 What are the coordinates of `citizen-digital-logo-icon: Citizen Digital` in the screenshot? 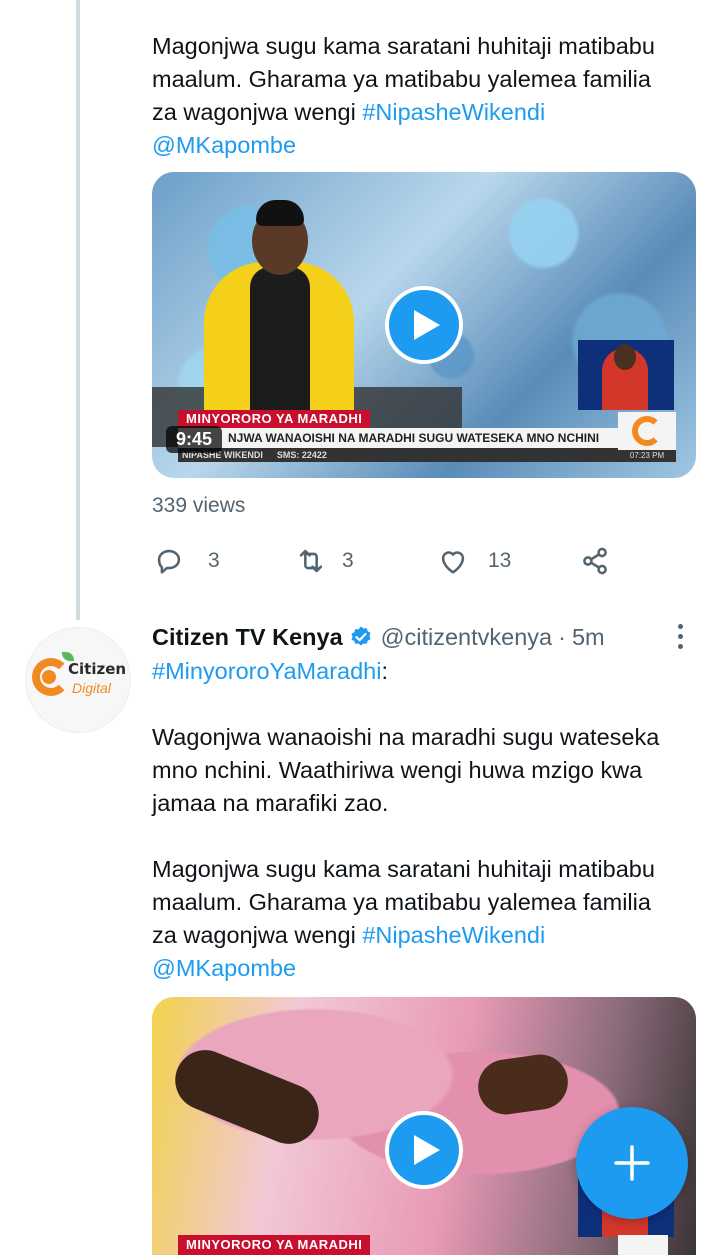 It's located at (78, 680).